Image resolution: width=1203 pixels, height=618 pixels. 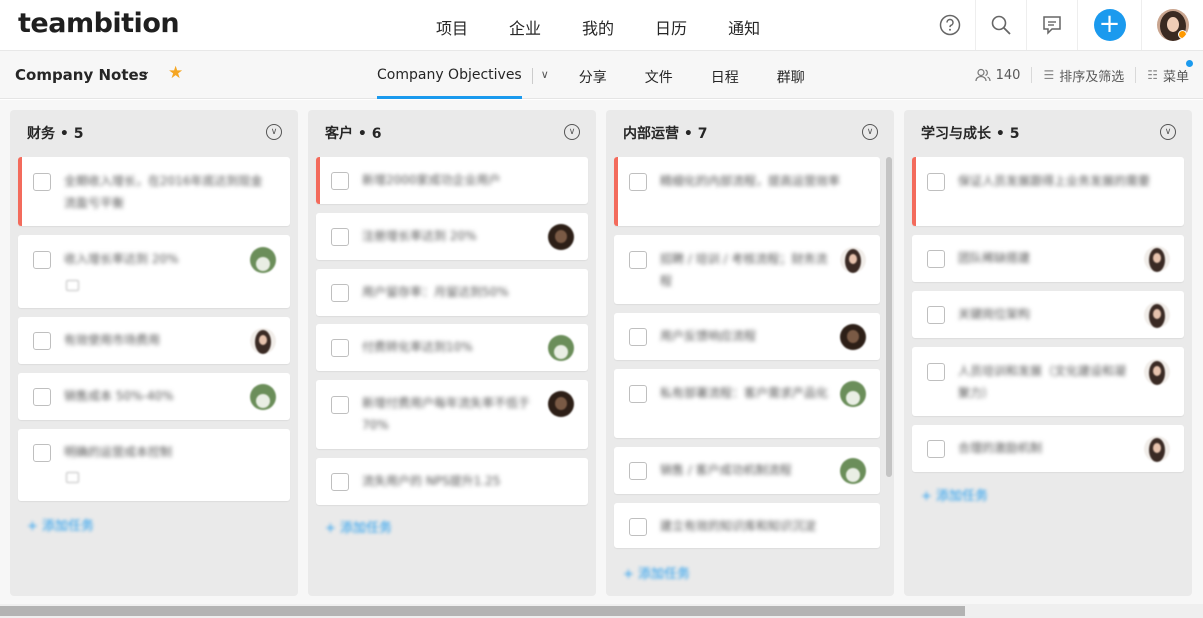 I want to click on members-button: 140, so click(x=997, y=75).